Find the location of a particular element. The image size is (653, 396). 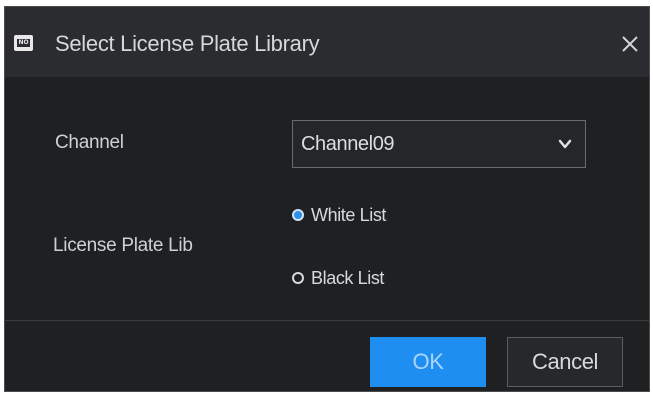

channel-select-value: Channel09 is located at coordinates (348, 144).